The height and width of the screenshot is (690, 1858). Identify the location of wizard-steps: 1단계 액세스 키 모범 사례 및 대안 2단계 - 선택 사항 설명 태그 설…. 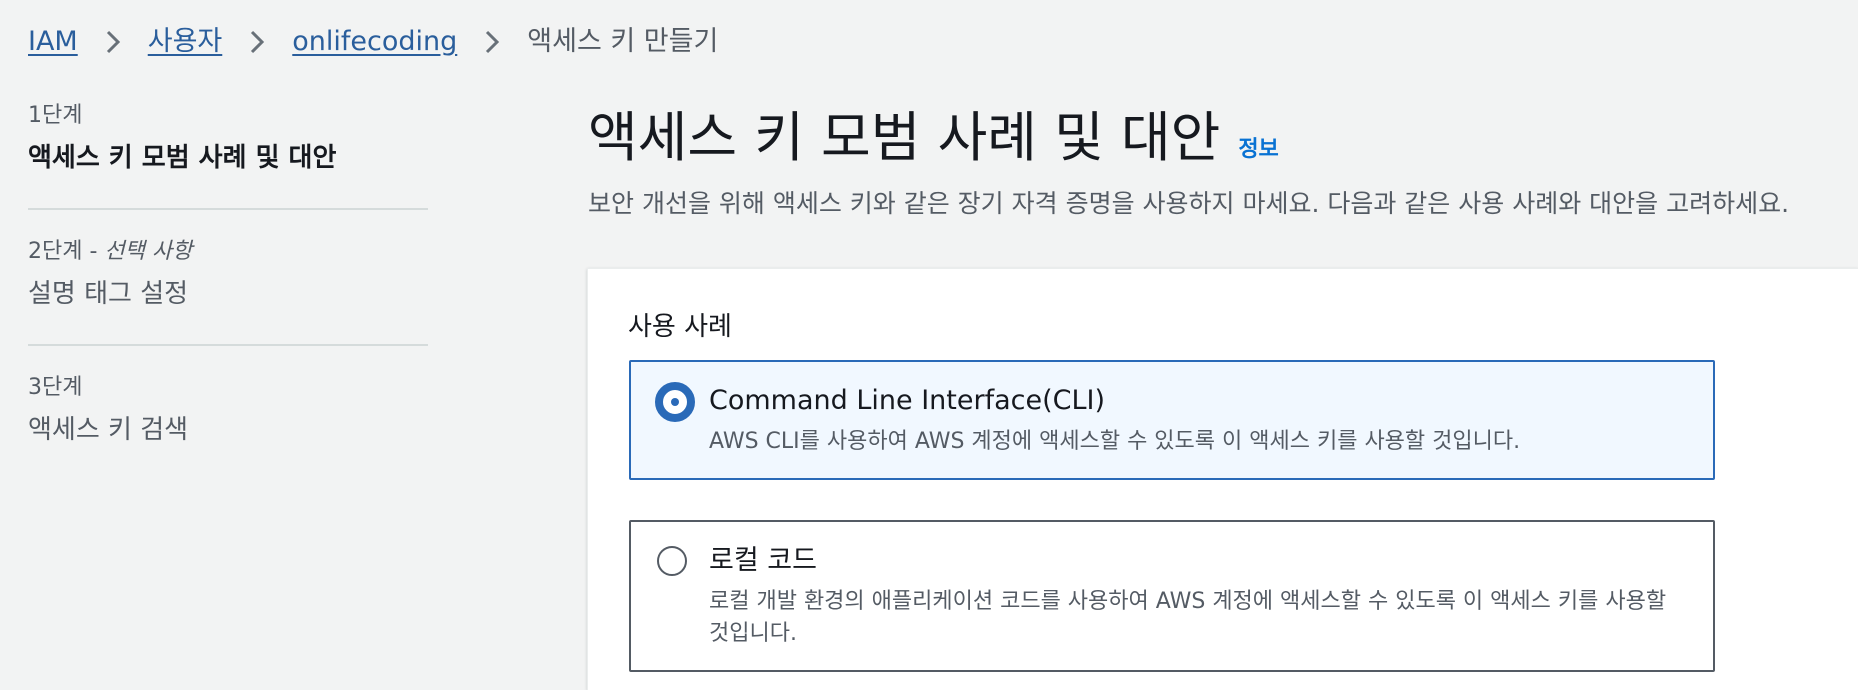
(228, 303).